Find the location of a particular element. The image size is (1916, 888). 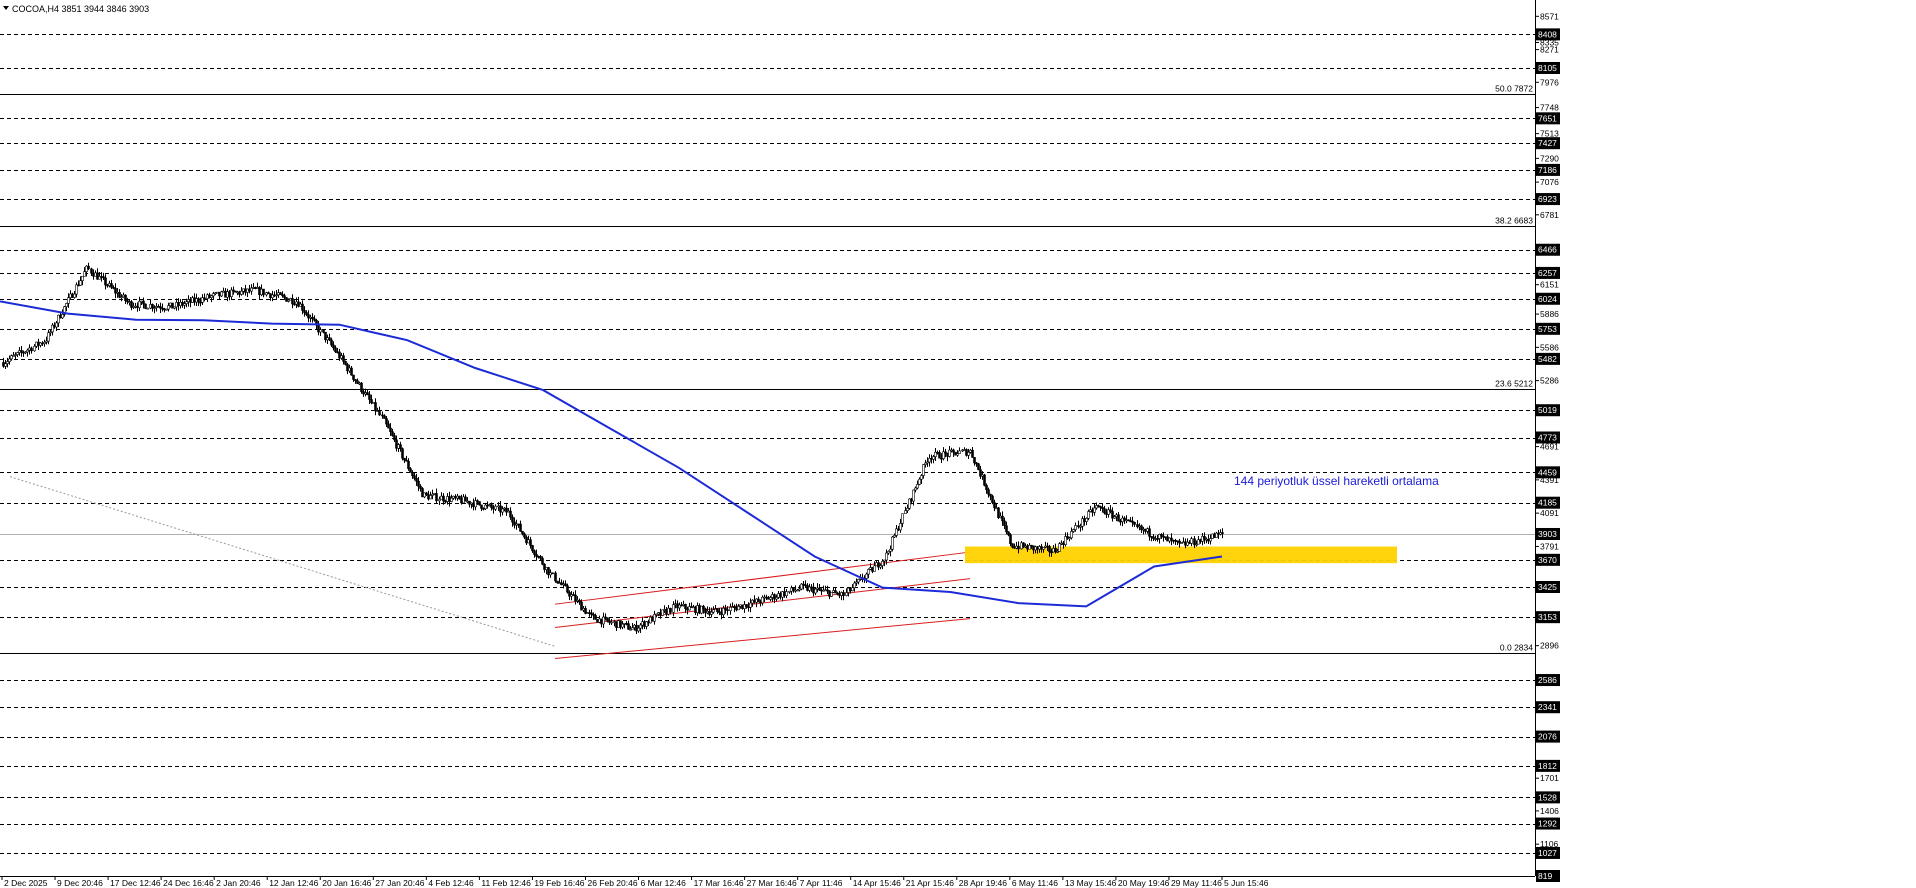

fib-level-label: 38.2 6683 is located at coordinates (1514, 221).